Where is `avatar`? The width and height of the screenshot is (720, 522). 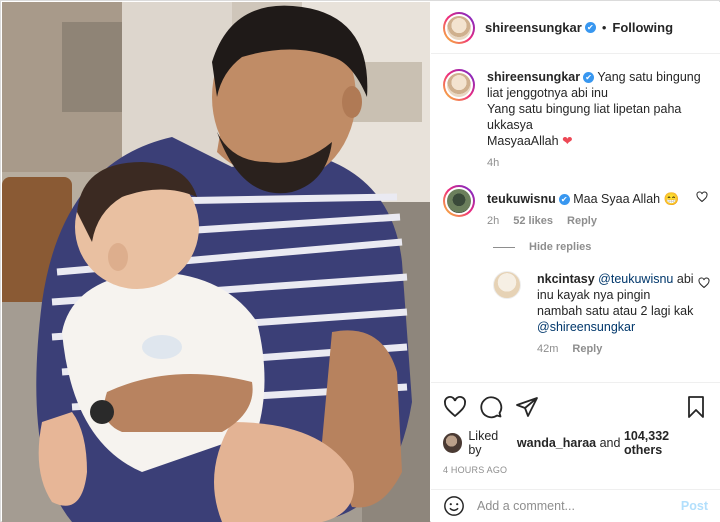
avatar is located at coordinates (459, 27).